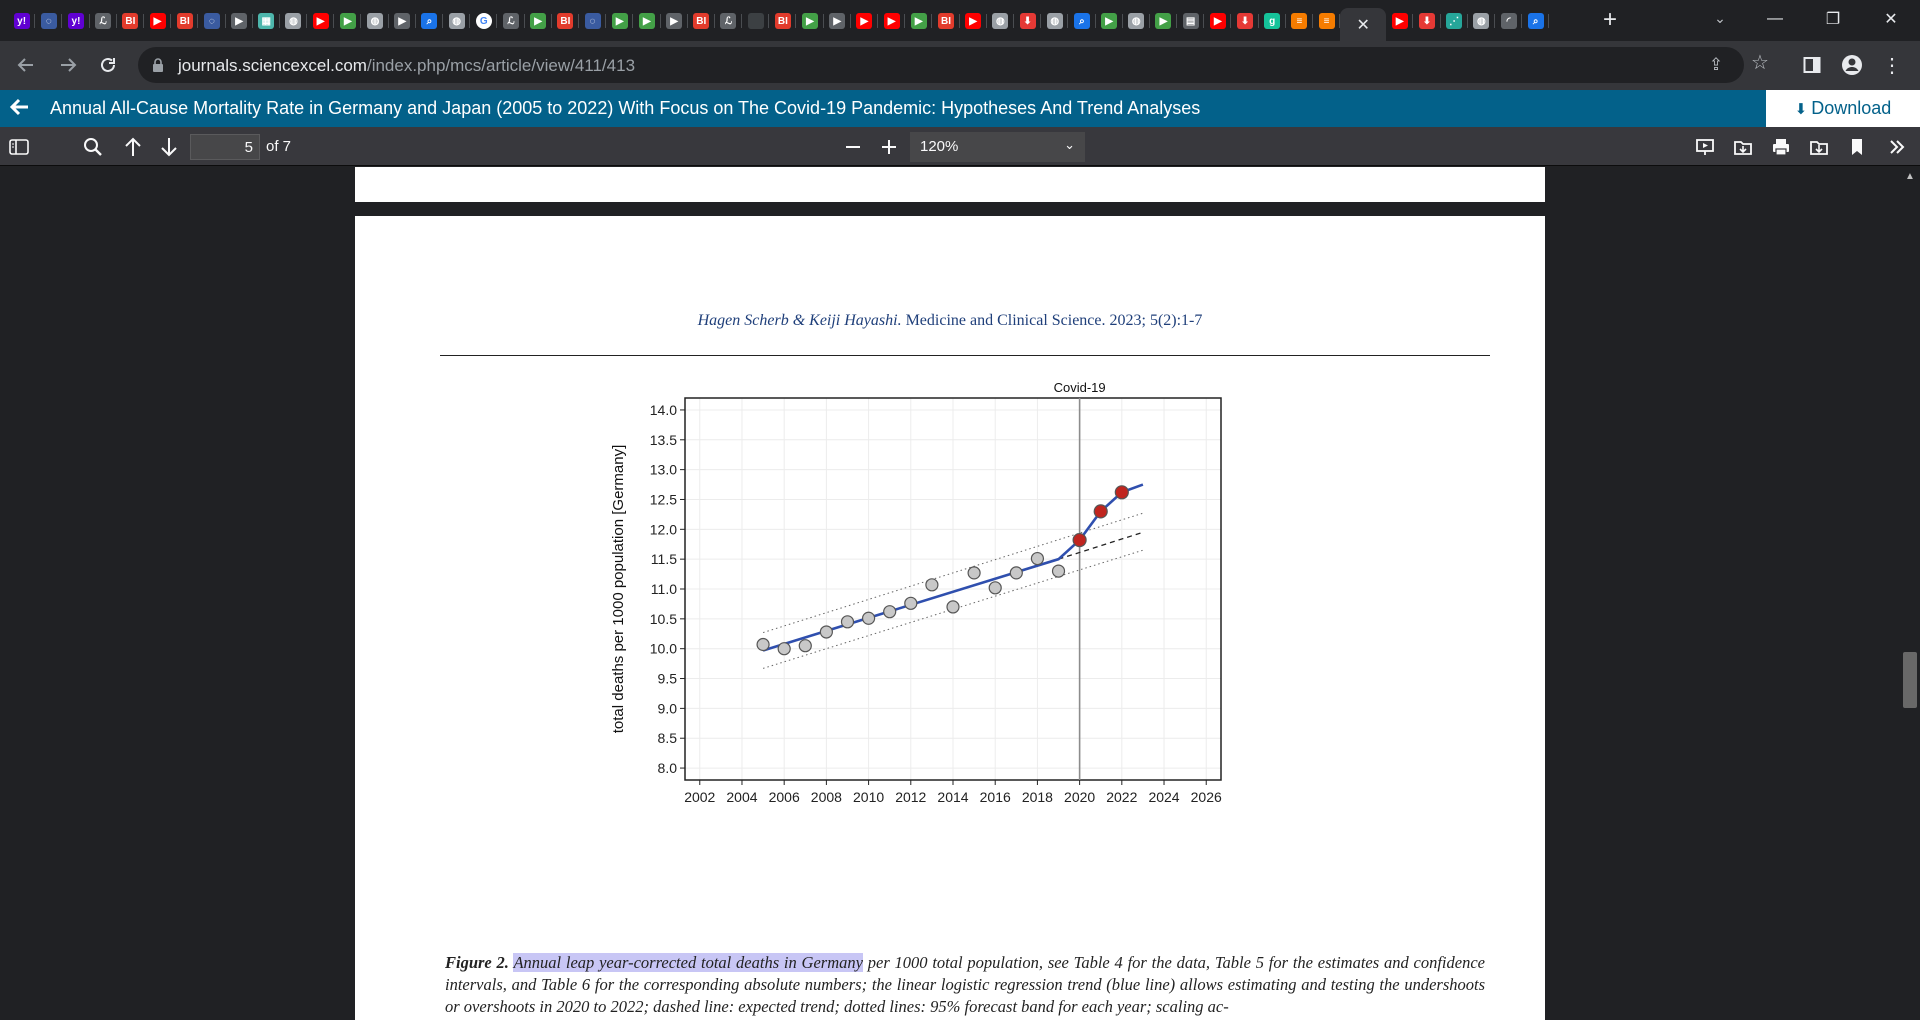 The width and height of the screenshot is (1920, 1020). What do you see at coordinates (997, 147) in the screenshot?
I see `zoom-select: 120% ⌄` at bounding box center [997, 147].